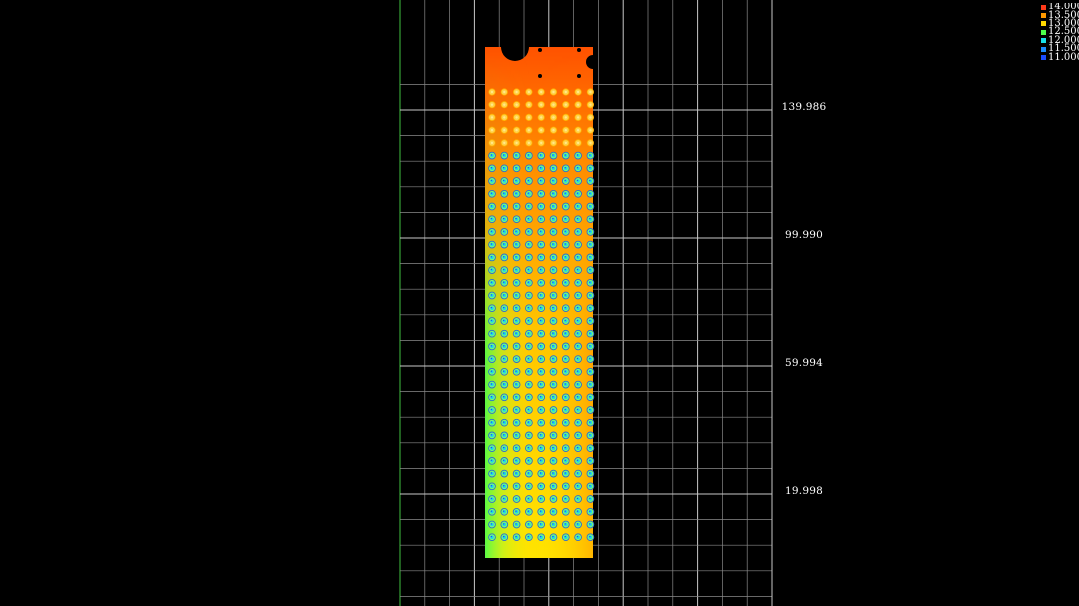  I want to click on legend-label: 11.000, so click(1063, 56).